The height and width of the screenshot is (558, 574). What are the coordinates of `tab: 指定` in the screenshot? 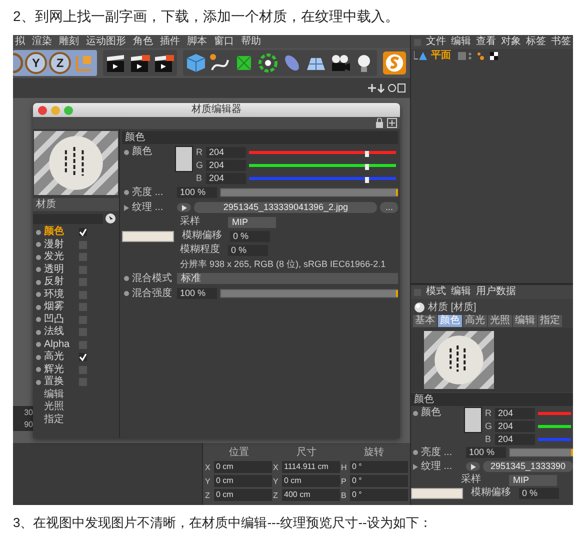 It's located at (550, 321).